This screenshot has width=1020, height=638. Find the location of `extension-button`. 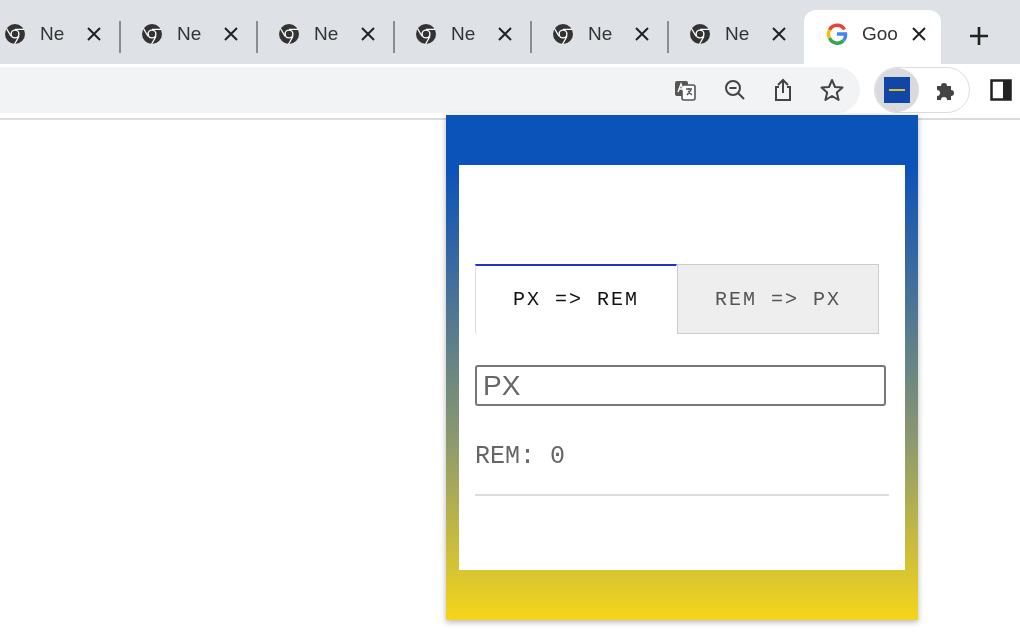

extension-button is located at coordinates (897, 90).